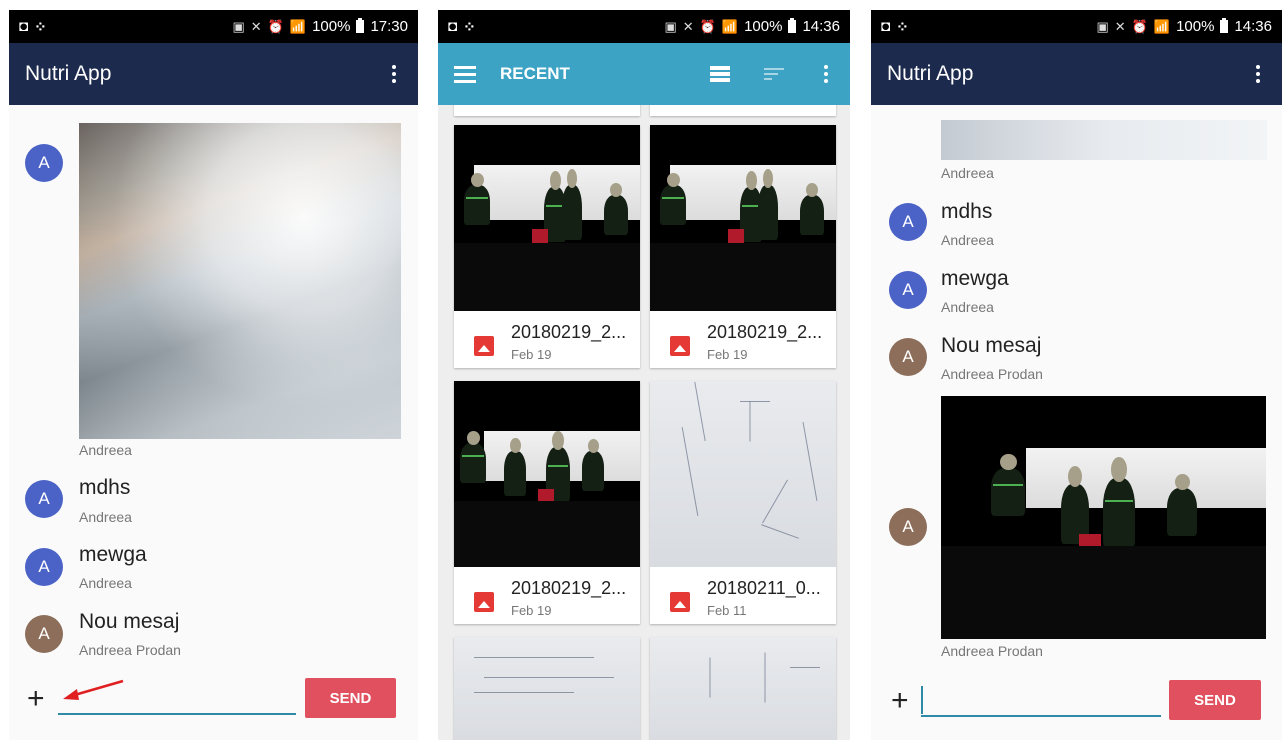 The width and height of the screenshot is (1282, 740). What do you see at coordinates (727, 610) in the screenshot?
I see `file-date: Feb 11` at bounding box center [727, 610].